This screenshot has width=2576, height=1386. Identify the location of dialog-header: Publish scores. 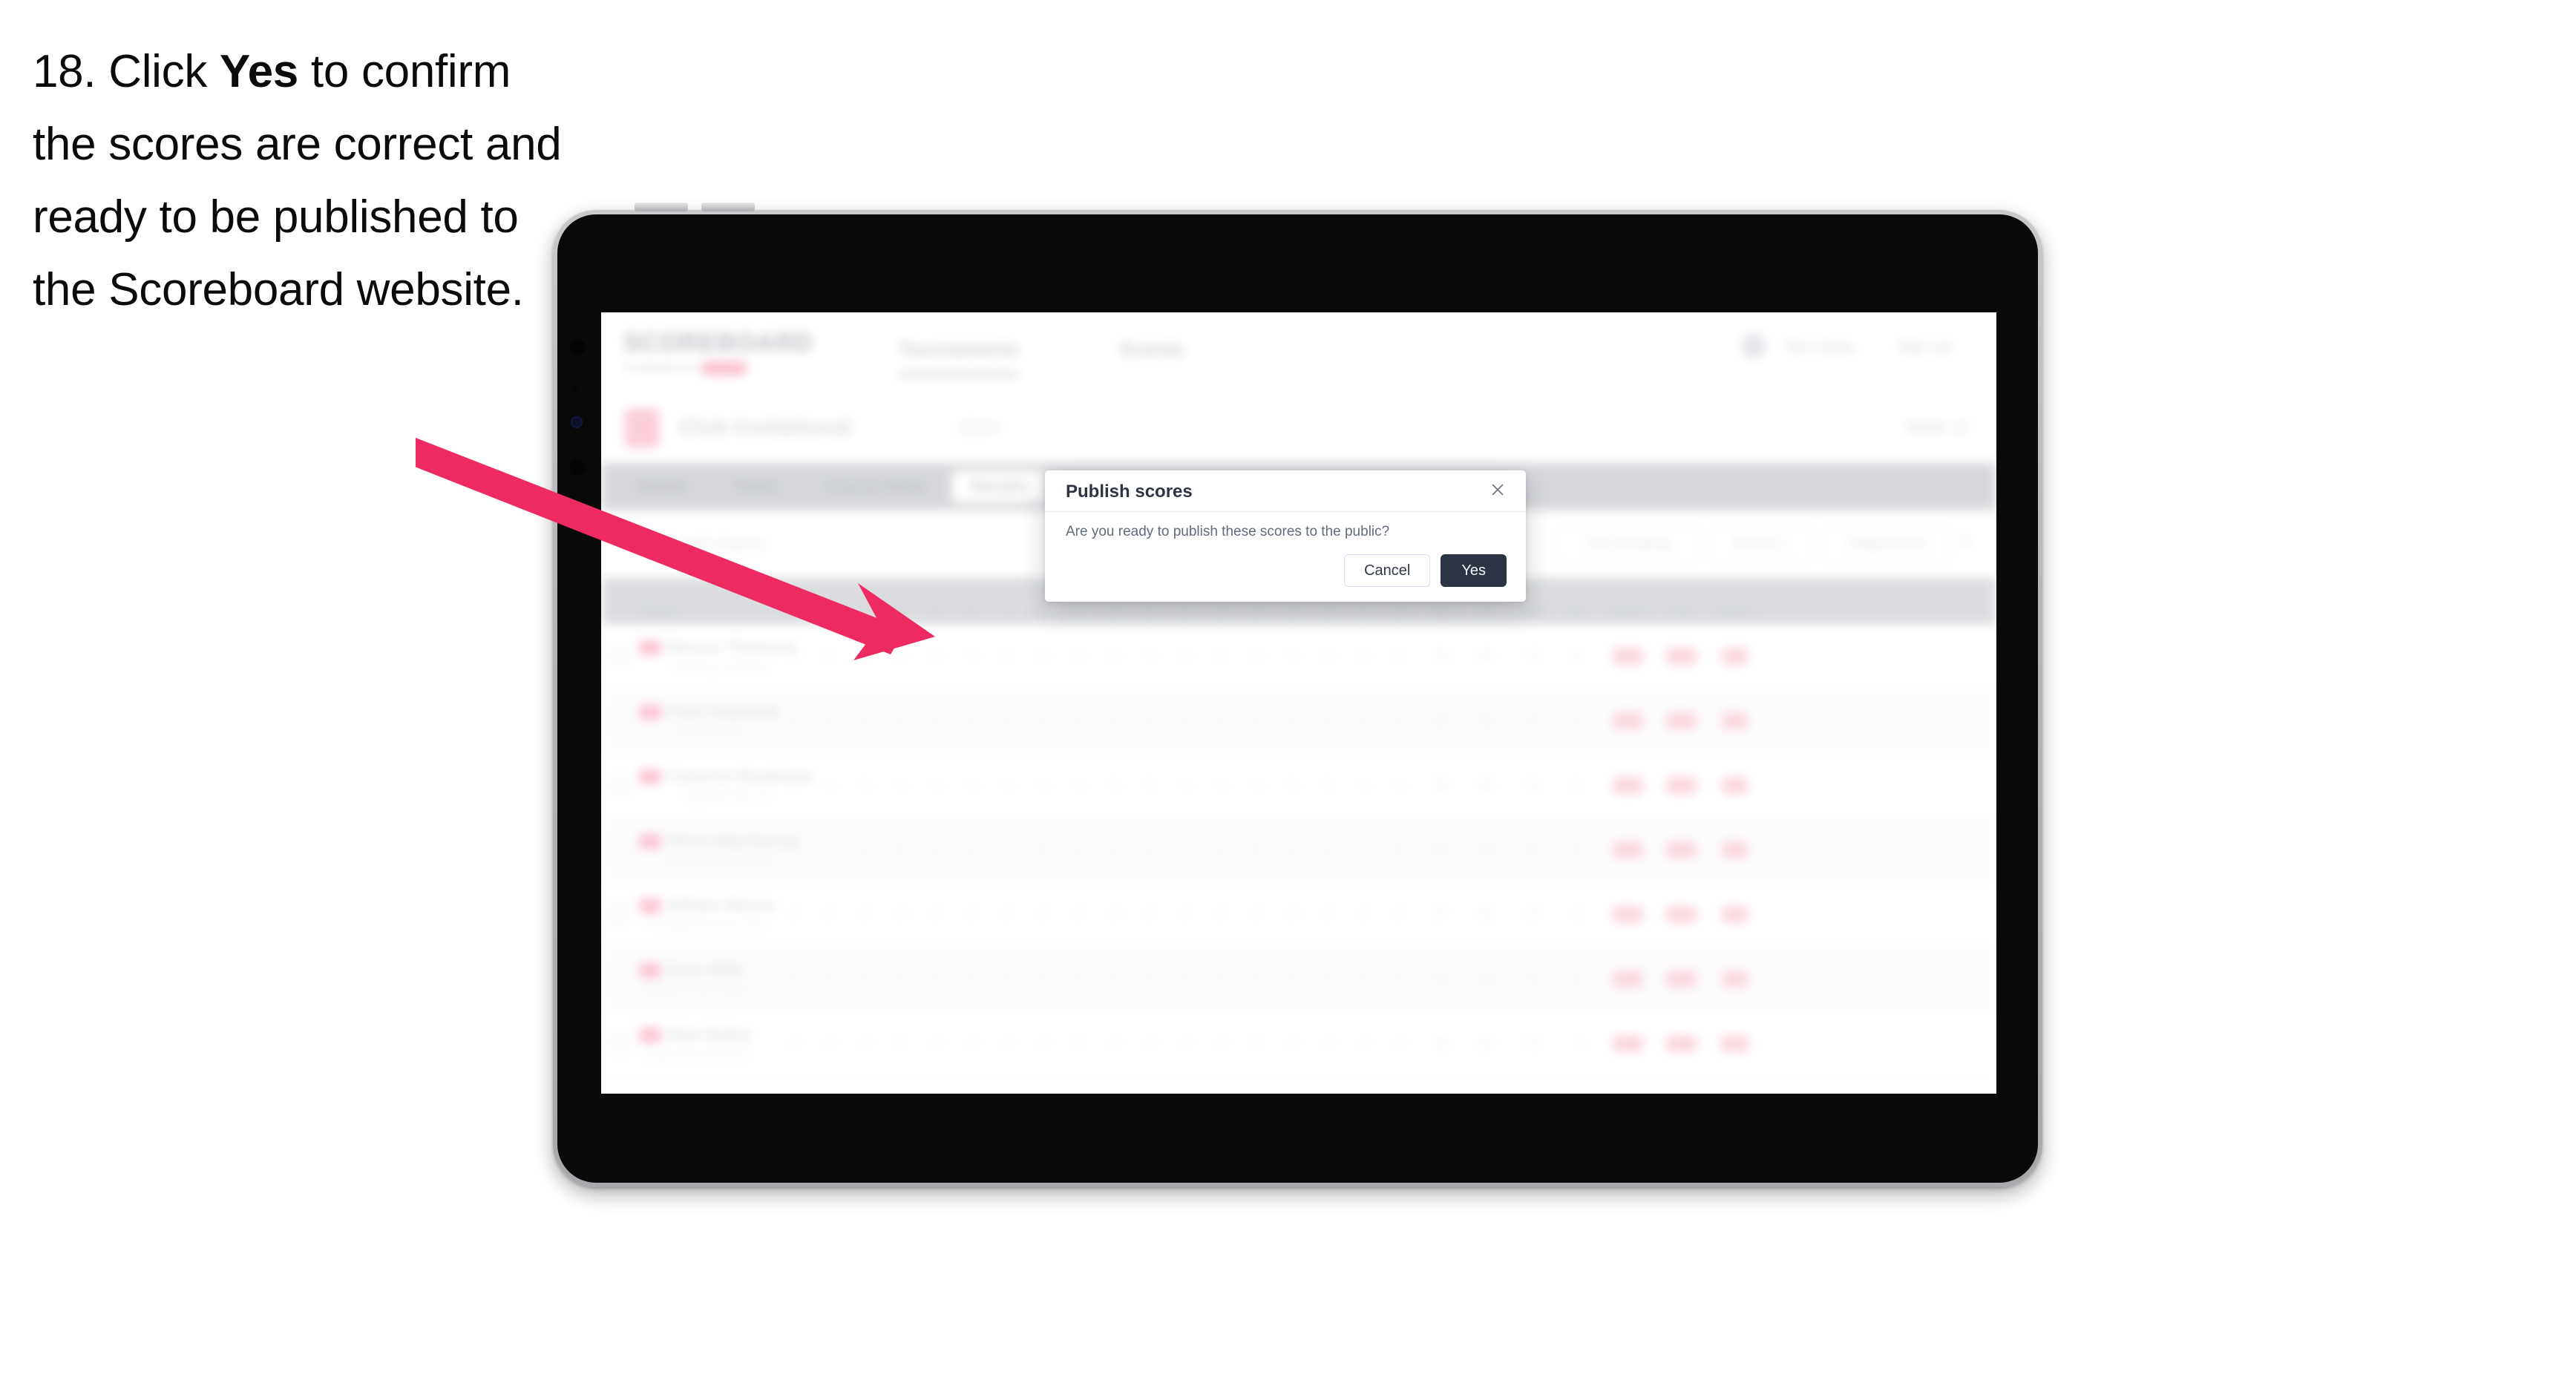
(1285, 491).